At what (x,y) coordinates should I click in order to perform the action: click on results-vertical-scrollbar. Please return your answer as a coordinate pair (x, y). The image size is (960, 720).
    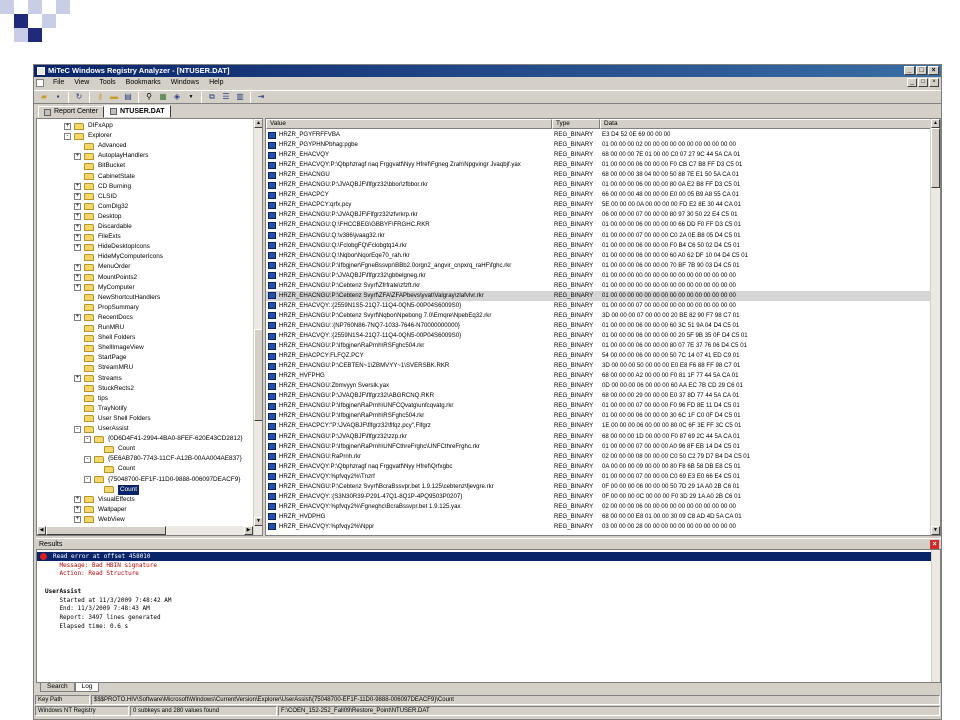
    Looking at the image, I should click on (935, 616).